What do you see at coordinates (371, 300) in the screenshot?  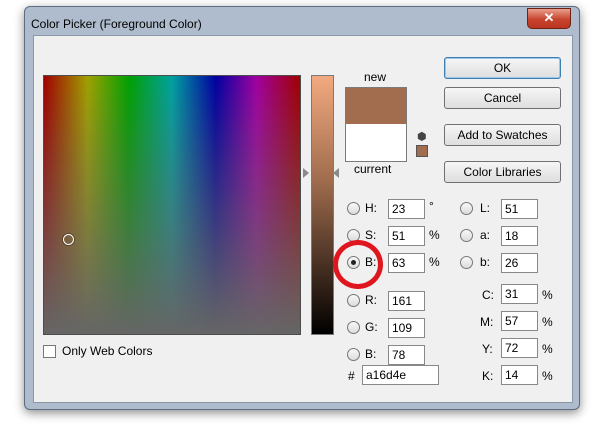 I see `red-label: R:` at bounding box center [371, 300].